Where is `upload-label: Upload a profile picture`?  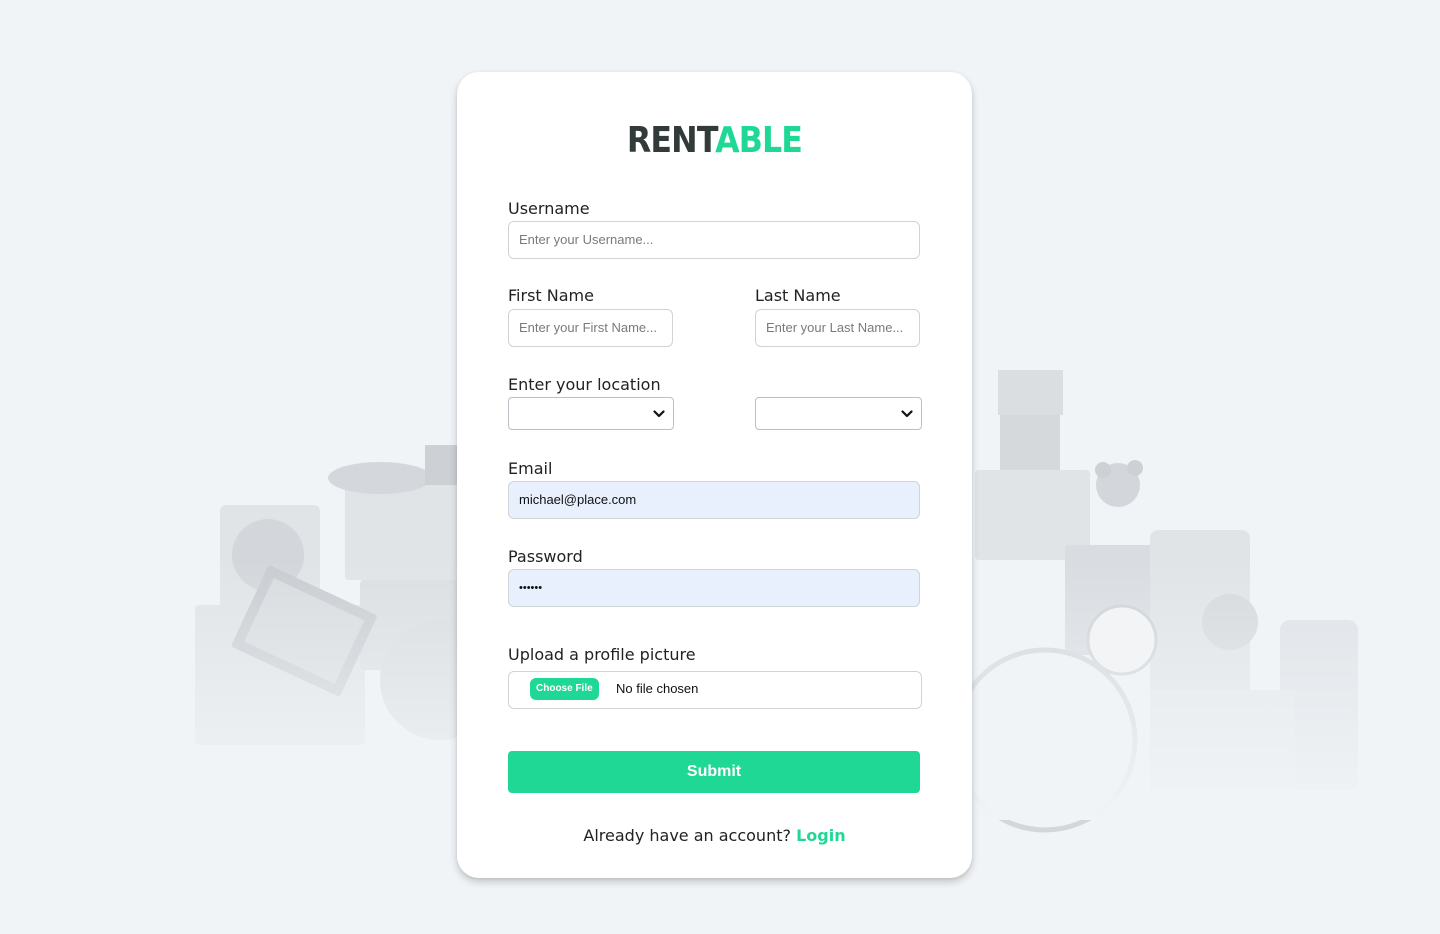
upload-label: Upload a profile picture is located at coordinates (602, 654).